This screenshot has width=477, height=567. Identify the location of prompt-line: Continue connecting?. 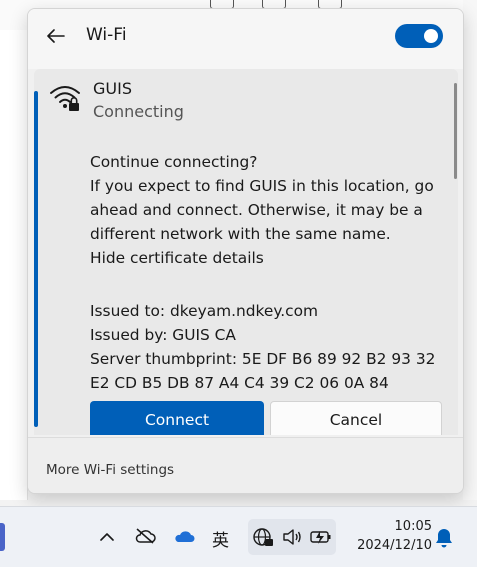
(174, 162).